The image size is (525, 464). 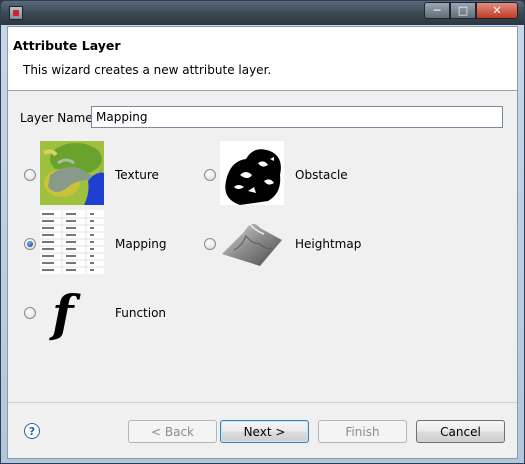 I want to click on layer-name-label: Layer Name:, so click(x=58, y=118).